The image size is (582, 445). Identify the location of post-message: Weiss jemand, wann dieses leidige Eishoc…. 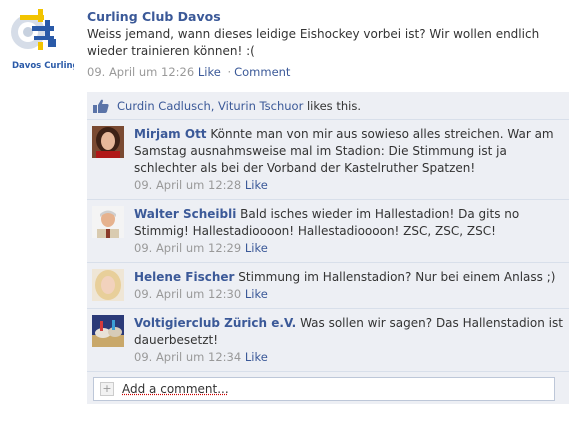
(313, 42).